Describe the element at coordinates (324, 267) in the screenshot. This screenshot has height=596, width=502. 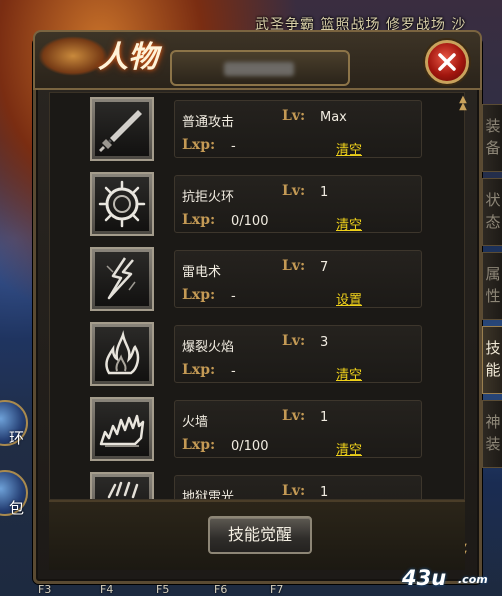
I see `skill-level: 7` at that location.